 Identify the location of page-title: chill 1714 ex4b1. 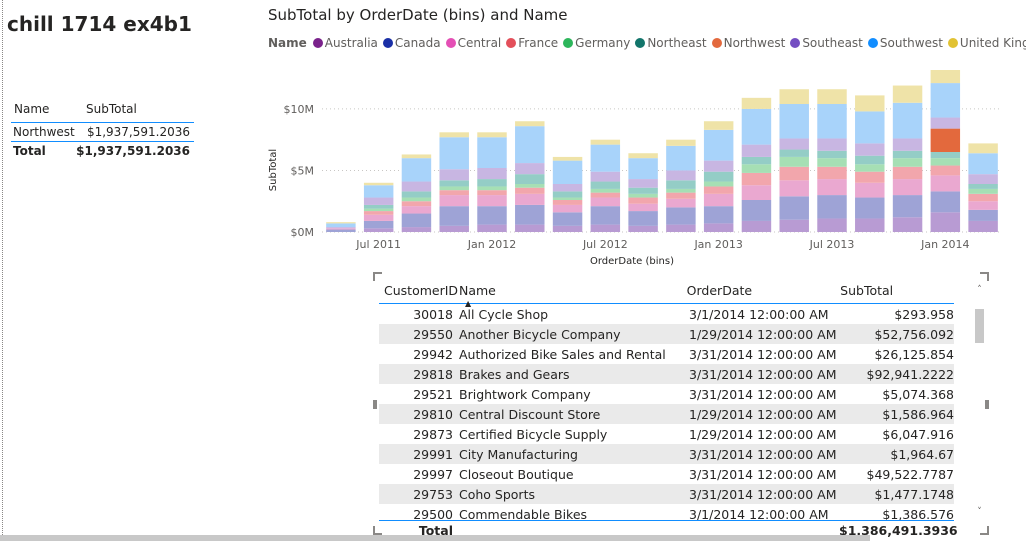
(99, 24).